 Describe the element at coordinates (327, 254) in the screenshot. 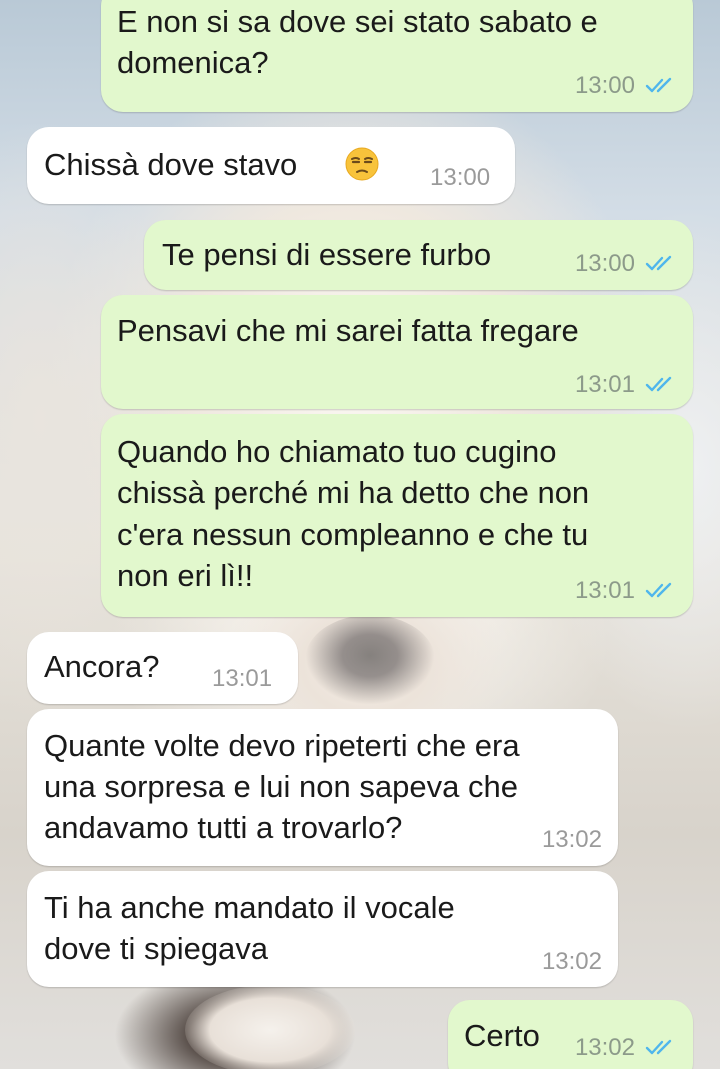

I see `message-text-line: Te pensi di essere furbo` at that location.